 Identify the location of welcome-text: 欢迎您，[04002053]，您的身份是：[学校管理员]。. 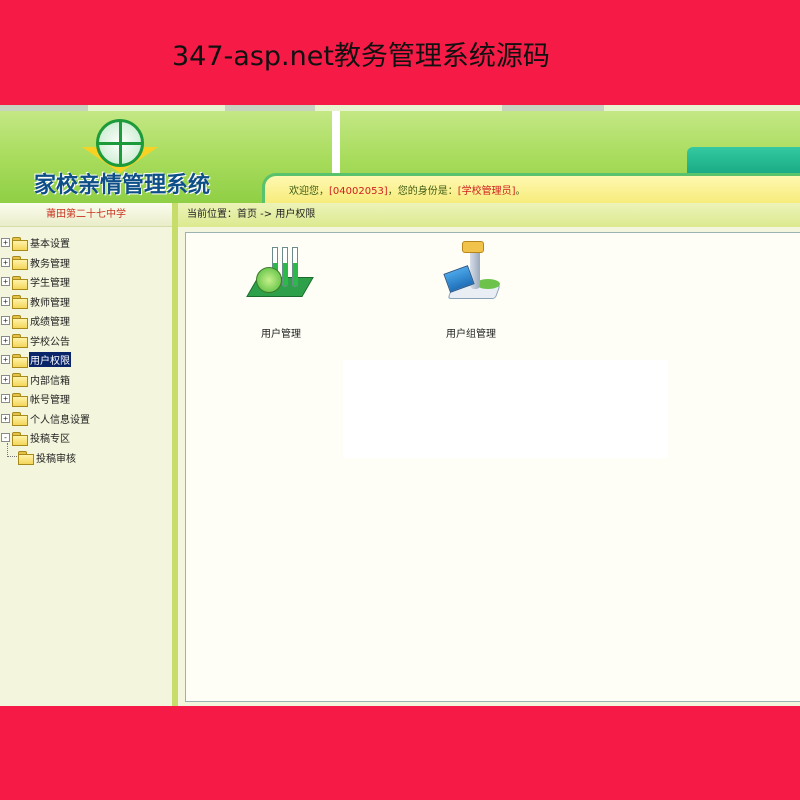
(407, 189).